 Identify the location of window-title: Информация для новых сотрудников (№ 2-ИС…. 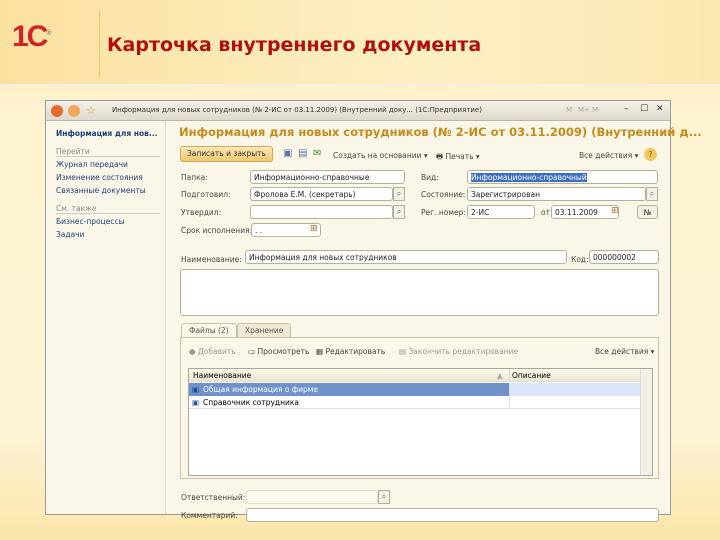
(297, 110).